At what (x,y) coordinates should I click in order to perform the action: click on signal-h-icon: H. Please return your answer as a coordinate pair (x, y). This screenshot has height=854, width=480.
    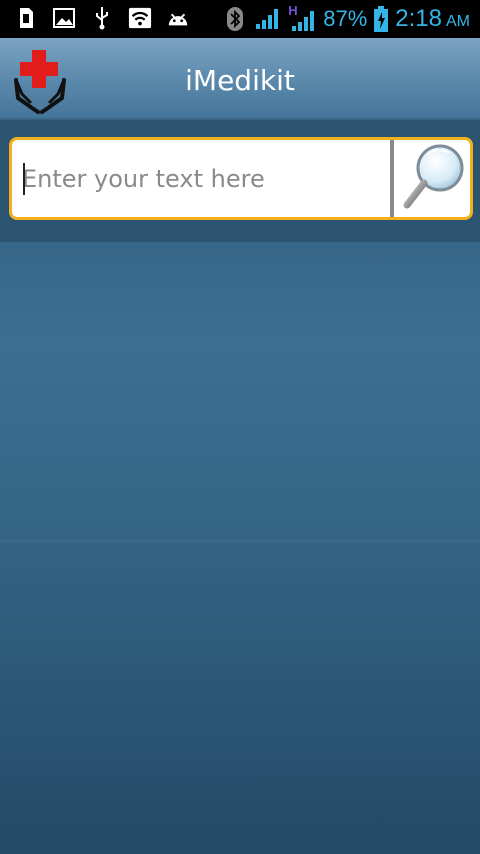
    Looking at the image, I should click on (302, 17).